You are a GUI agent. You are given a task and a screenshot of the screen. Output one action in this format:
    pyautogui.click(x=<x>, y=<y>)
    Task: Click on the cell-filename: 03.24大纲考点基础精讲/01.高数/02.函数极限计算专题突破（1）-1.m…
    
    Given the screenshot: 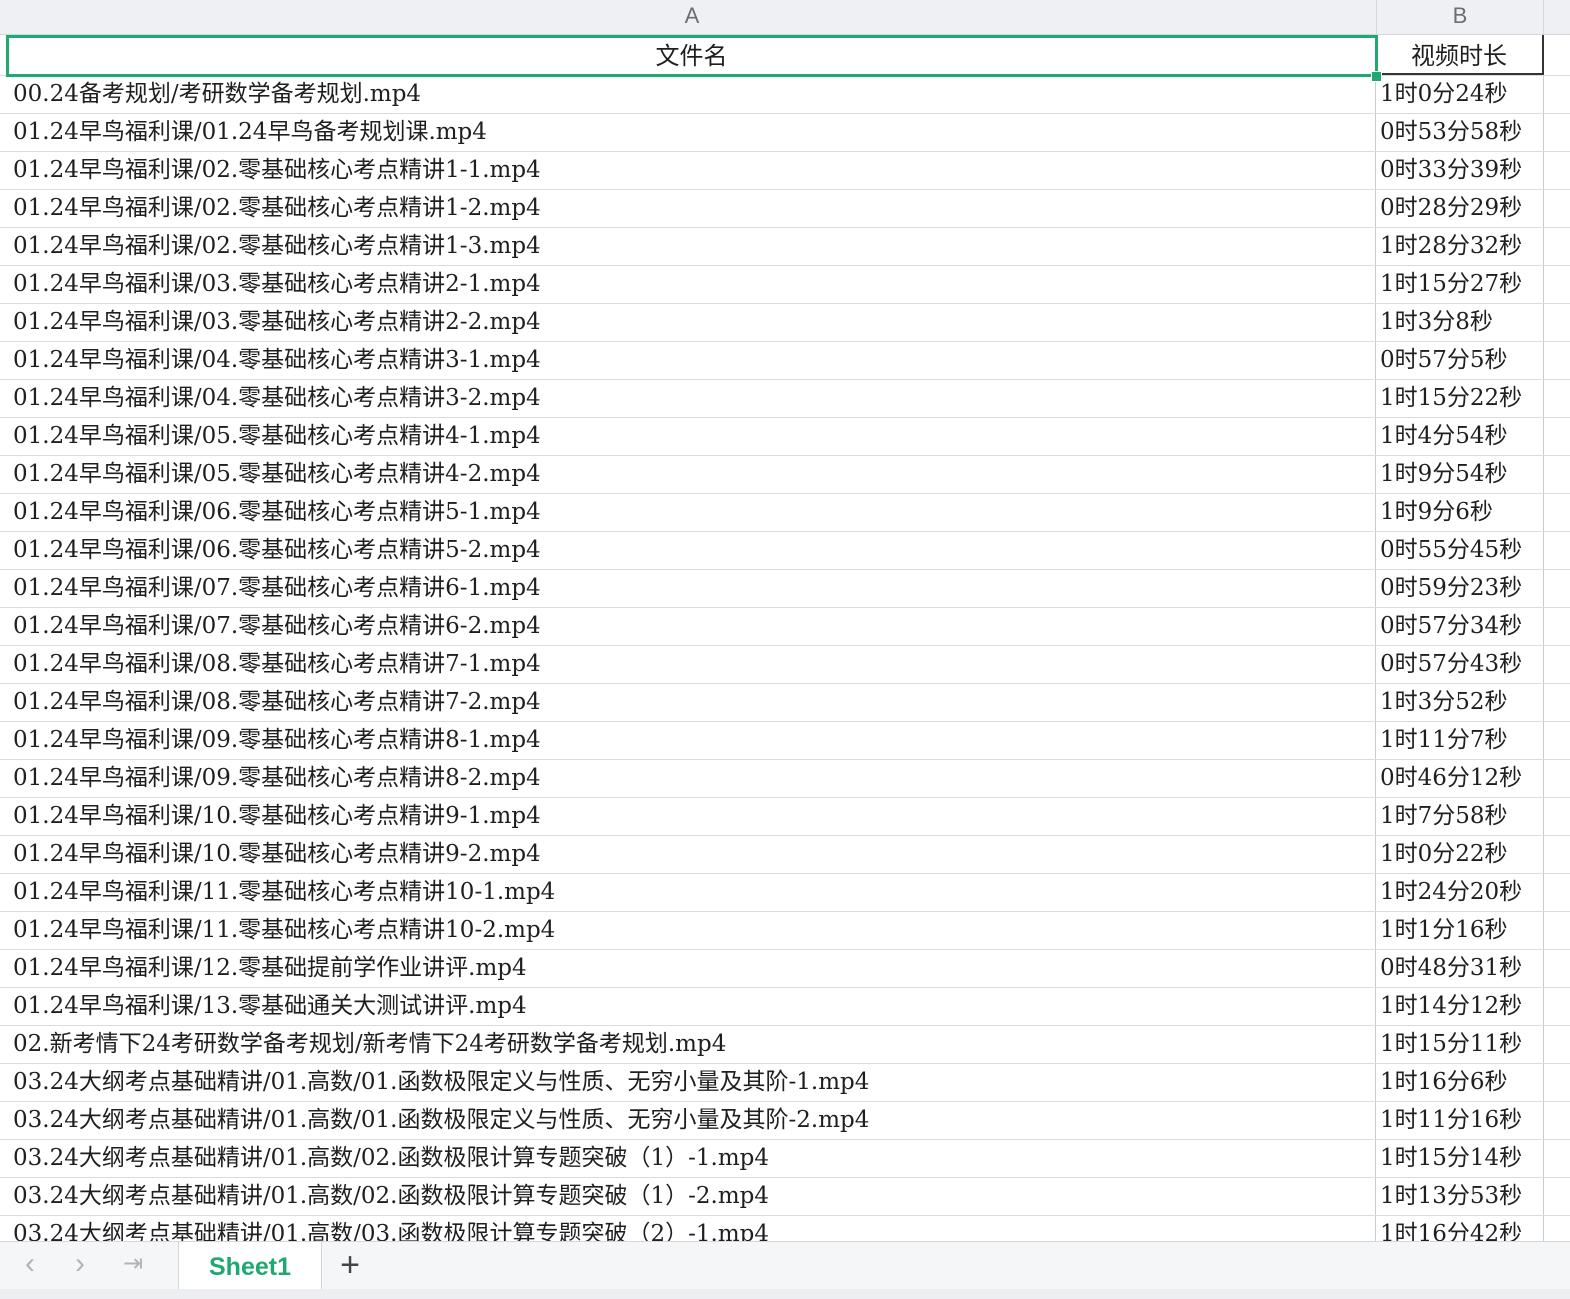 What is the action you would take?
    pyautogui.click(x=692, y=1158)
    